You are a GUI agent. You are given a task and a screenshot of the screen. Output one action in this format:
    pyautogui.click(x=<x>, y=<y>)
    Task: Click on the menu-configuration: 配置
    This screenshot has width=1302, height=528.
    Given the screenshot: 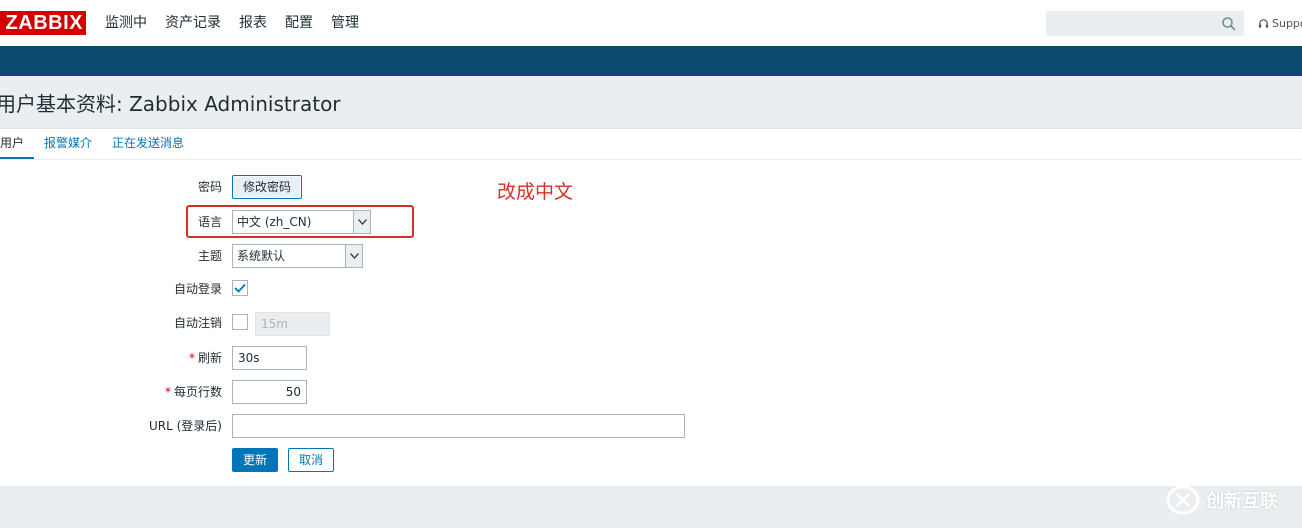 What is the action you would take?
    pyautogui.click(x=299, y=23)
    